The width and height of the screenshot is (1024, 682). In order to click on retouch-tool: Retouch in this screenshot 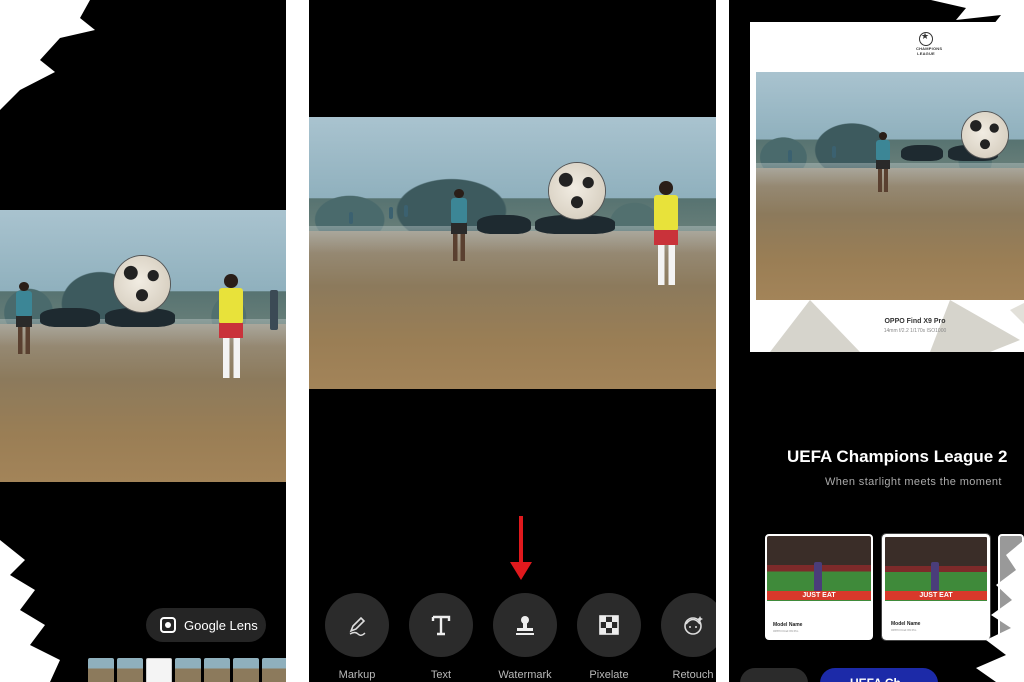, I will do `click(688, 637)`.